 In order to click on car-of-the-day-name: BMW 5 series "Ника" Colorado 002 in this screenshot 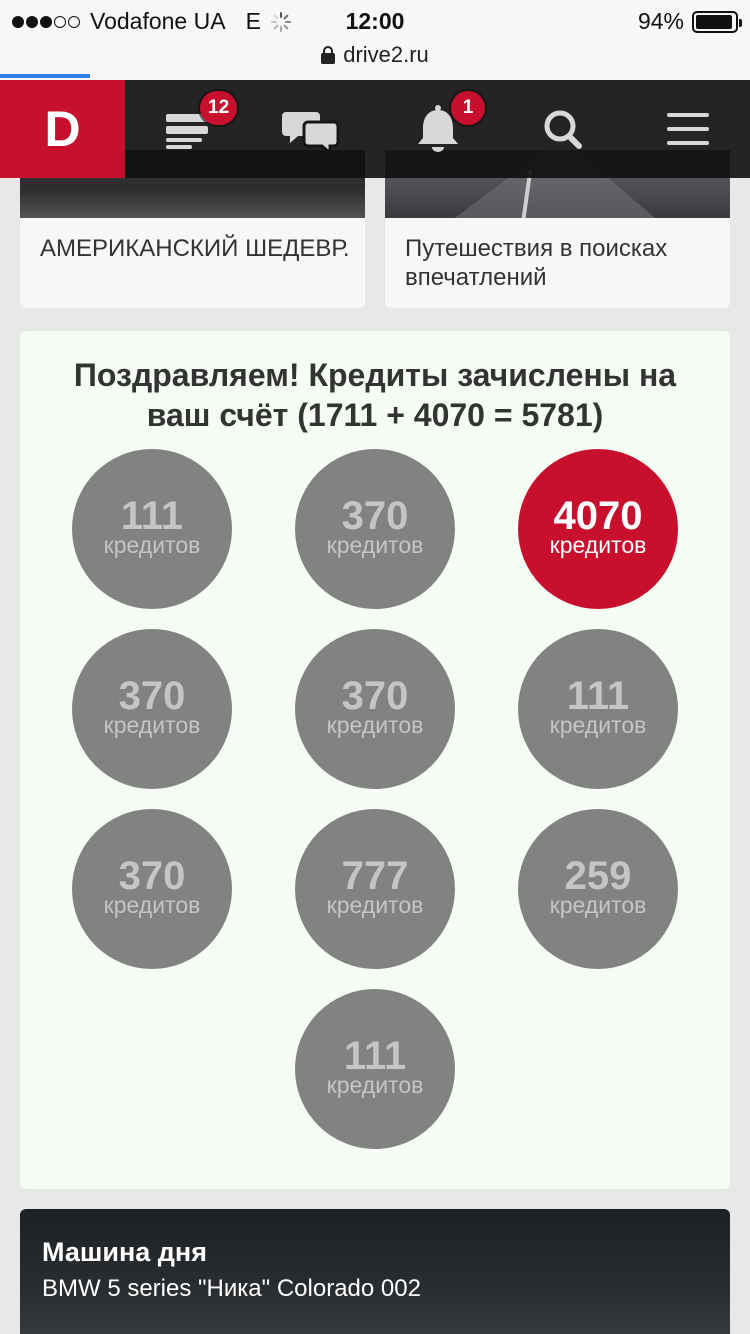, I will do `click(231, 1288)`.